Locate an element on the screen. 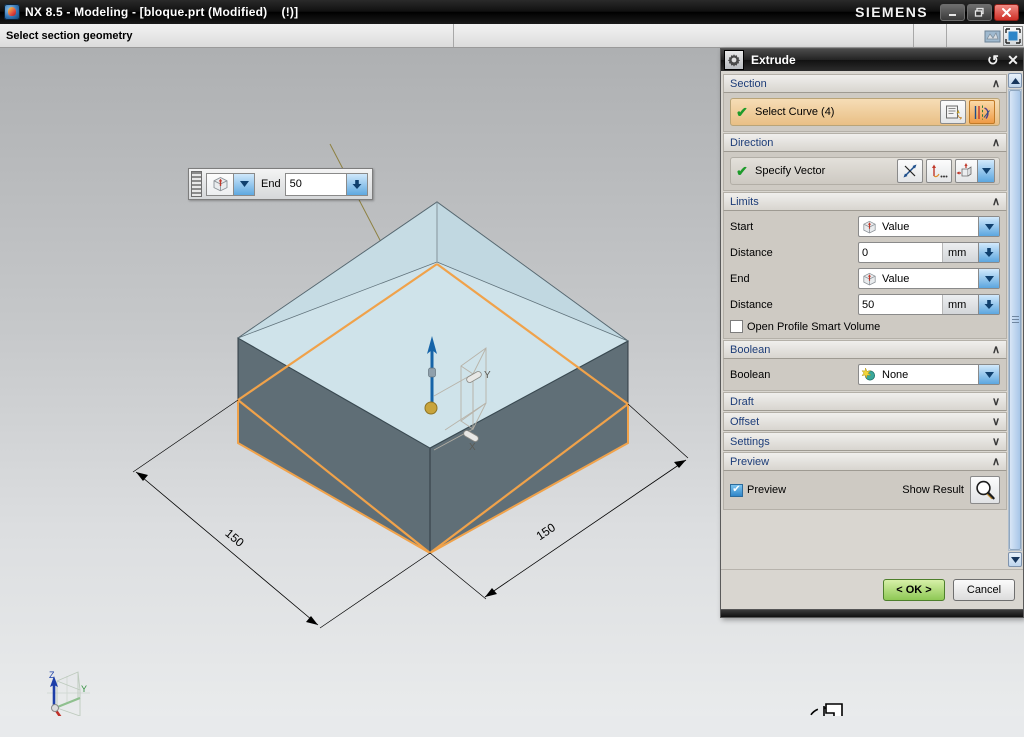  group-header-section: Section ∧ is located at coordinates (865, 83).